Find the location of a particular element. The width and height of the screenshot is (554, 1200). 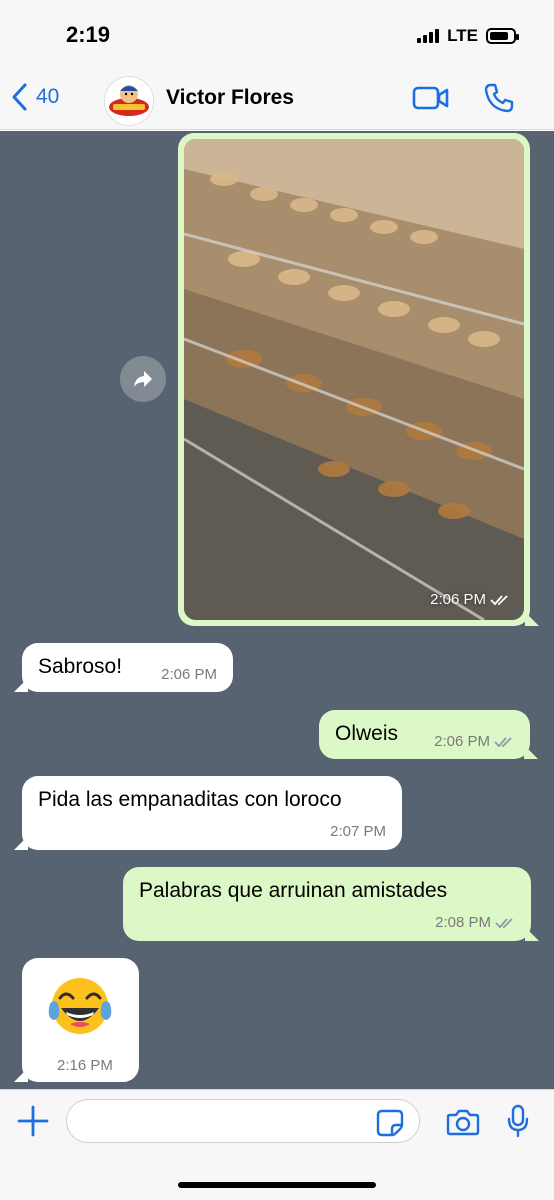

message-time: 2:08 PM is located at coordinates (475, 922).